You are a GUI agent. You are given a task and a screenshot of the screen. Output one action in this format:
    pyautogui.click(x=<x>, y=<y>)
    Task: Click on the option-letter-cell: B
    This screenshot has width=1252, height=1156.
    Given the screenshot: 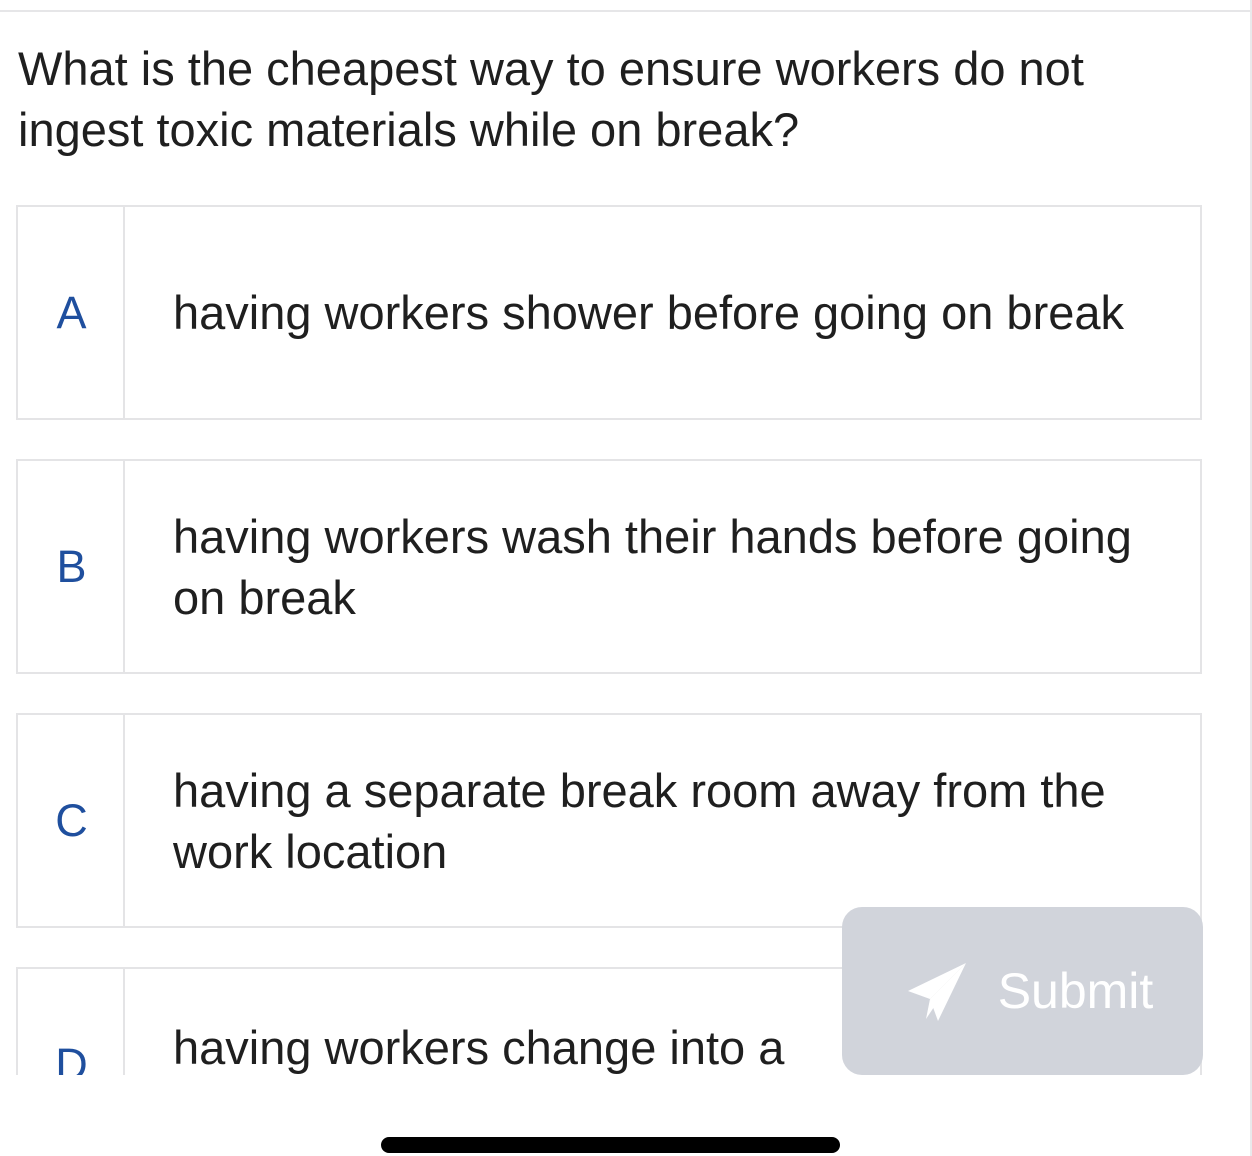 What is the action you would take?
    pyautogui.click(x=71, y=566)
    